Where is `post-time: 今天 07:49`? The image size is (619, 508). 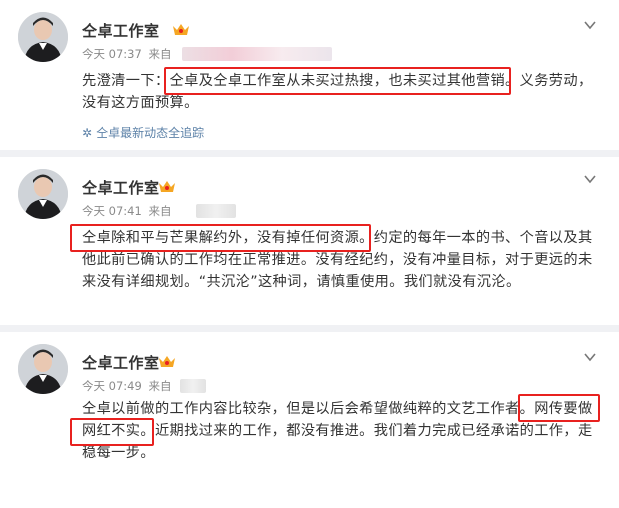
post-time: 今天 07:49 is located at coordinates (112, 386).